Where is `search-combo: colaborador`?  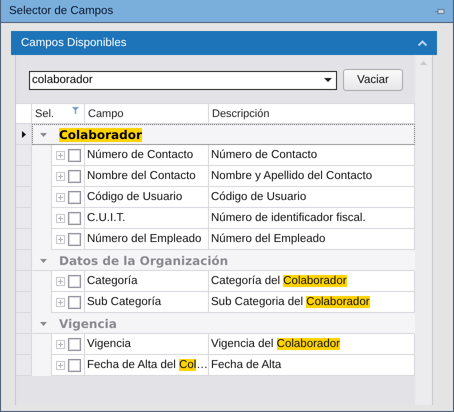
search-combo: colaborador is located at coordinates (183, 80).